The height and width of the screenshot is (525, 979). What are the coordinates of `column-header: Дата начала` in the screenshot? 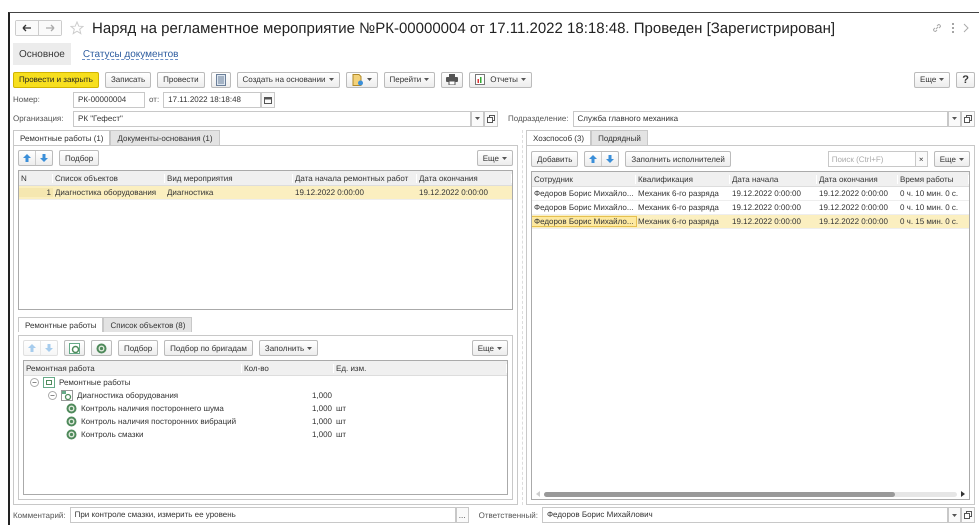 It's located at (773, 179).